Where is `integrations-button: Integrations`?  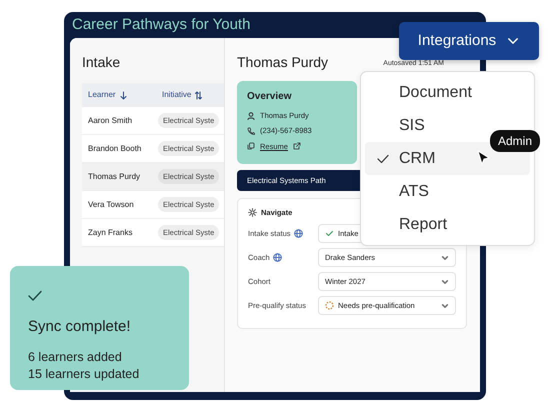
integrations-button: Integrations is located at coordinates (469, 41).